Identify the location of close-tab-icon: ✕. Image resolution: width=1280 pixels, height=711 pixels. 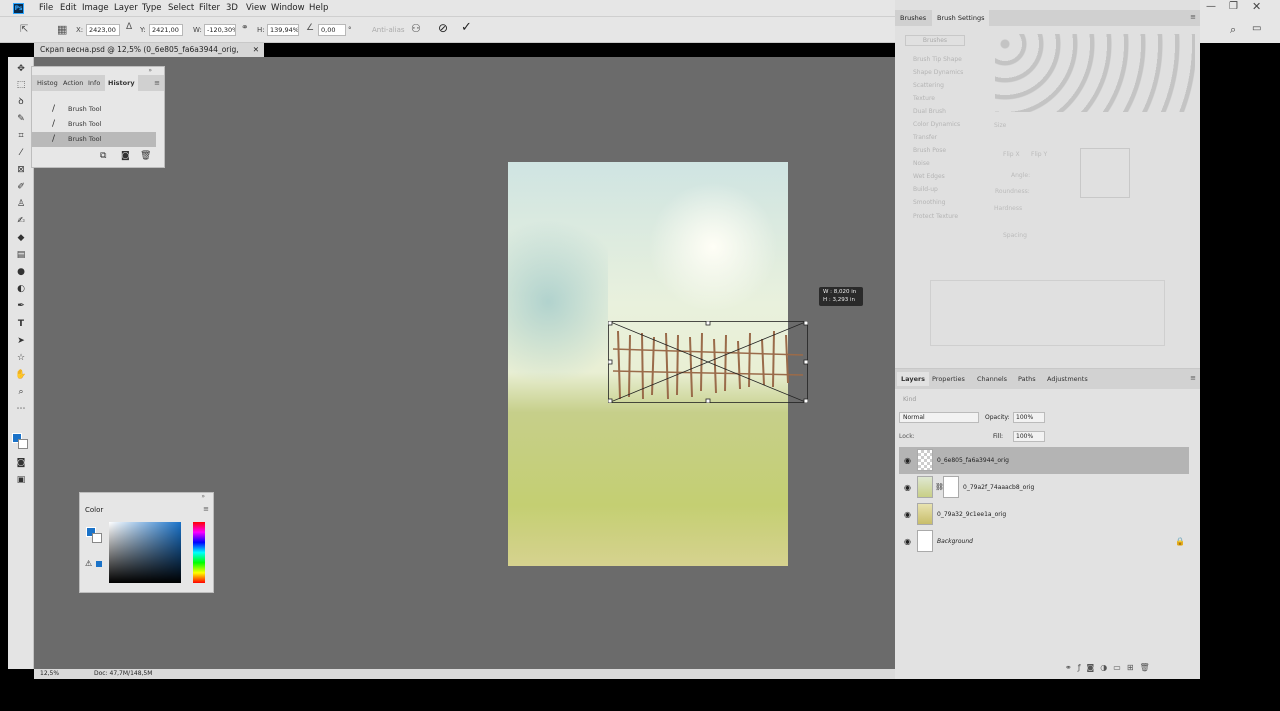
(256, 50).